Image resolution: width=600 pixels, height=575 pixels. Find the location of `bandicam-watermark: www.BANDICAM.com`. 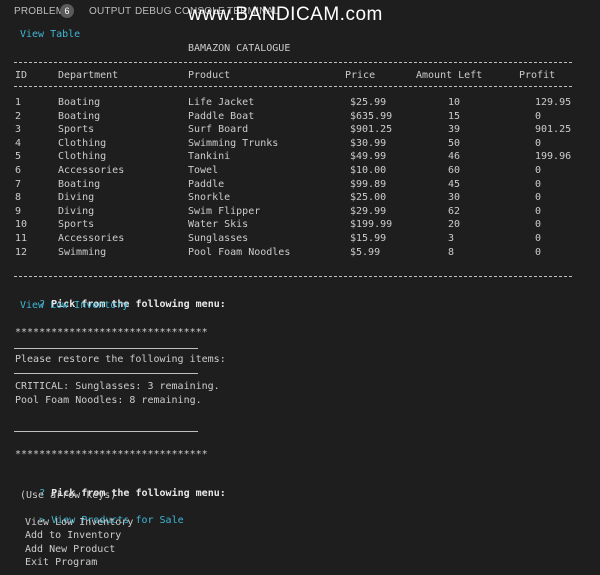

bandicam-watermark: www.BANDICAM.com is located at coordinates (285, 14).